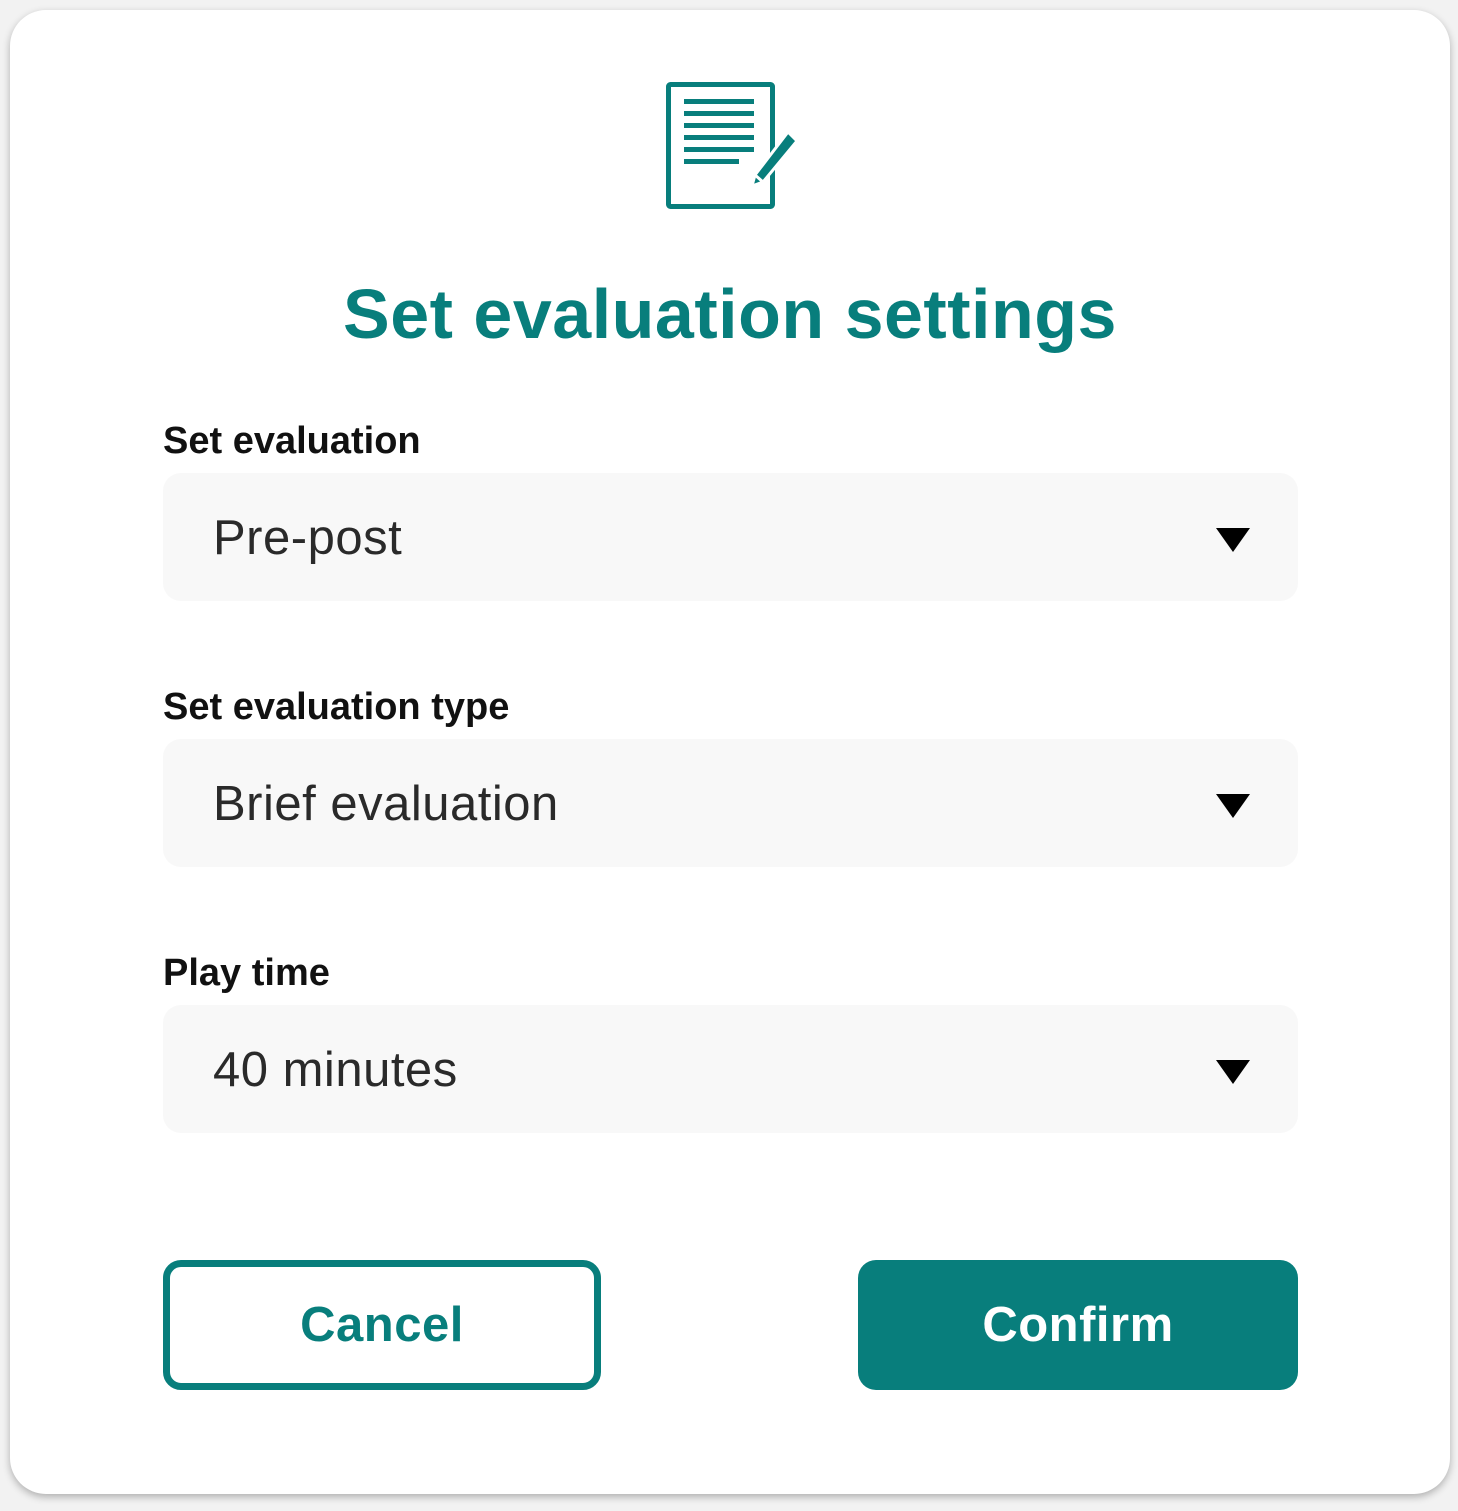 The image size is (1458, 1511). I want to click on confirm-button: Confirm, so click(1078, 1325).